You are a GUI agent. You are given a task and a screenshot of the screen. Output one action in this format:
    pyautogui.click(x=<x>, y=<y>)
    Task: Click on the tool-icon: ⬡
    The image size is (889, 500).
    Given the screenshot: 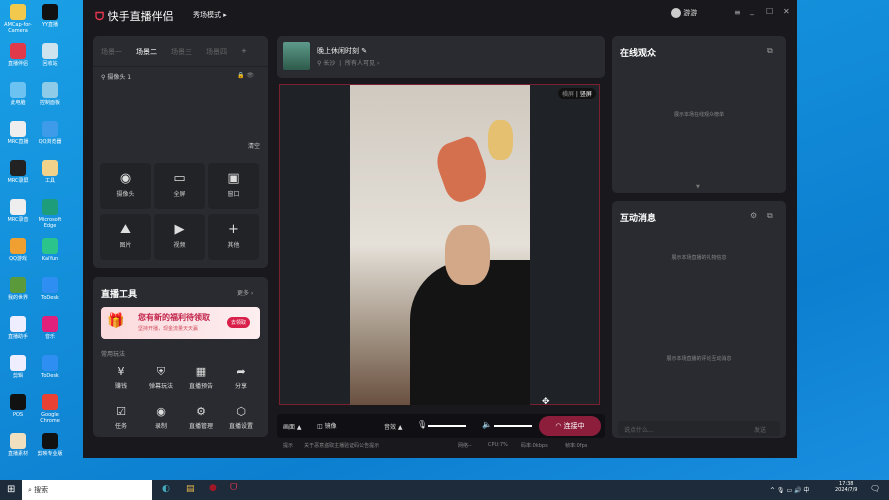 What is the action you would take?
    pyautogui.click(x=241, y=411)
    